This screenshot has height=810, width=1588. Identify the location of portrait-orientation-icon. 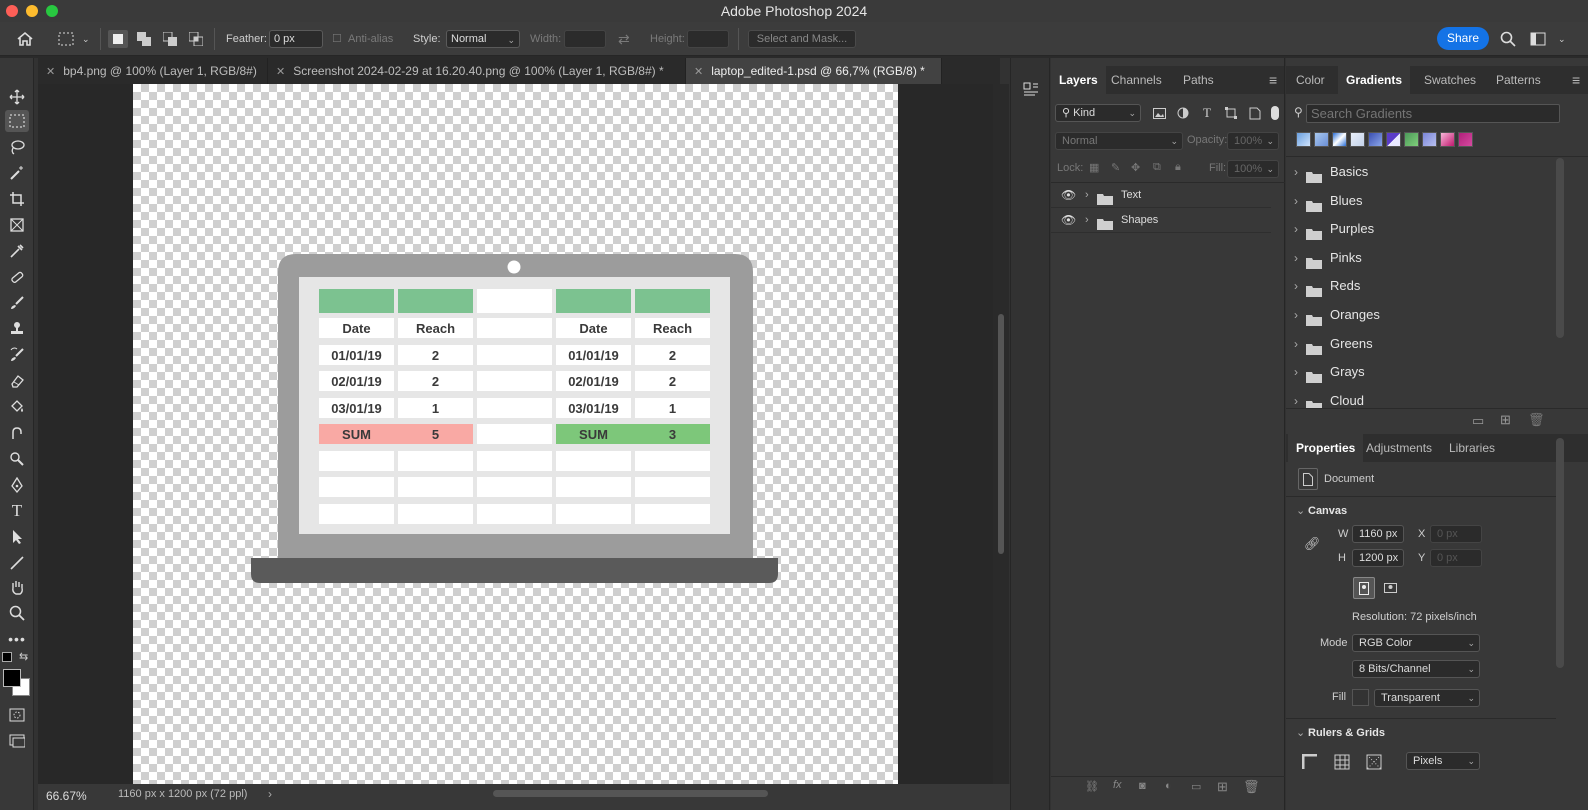
(1364, 588).